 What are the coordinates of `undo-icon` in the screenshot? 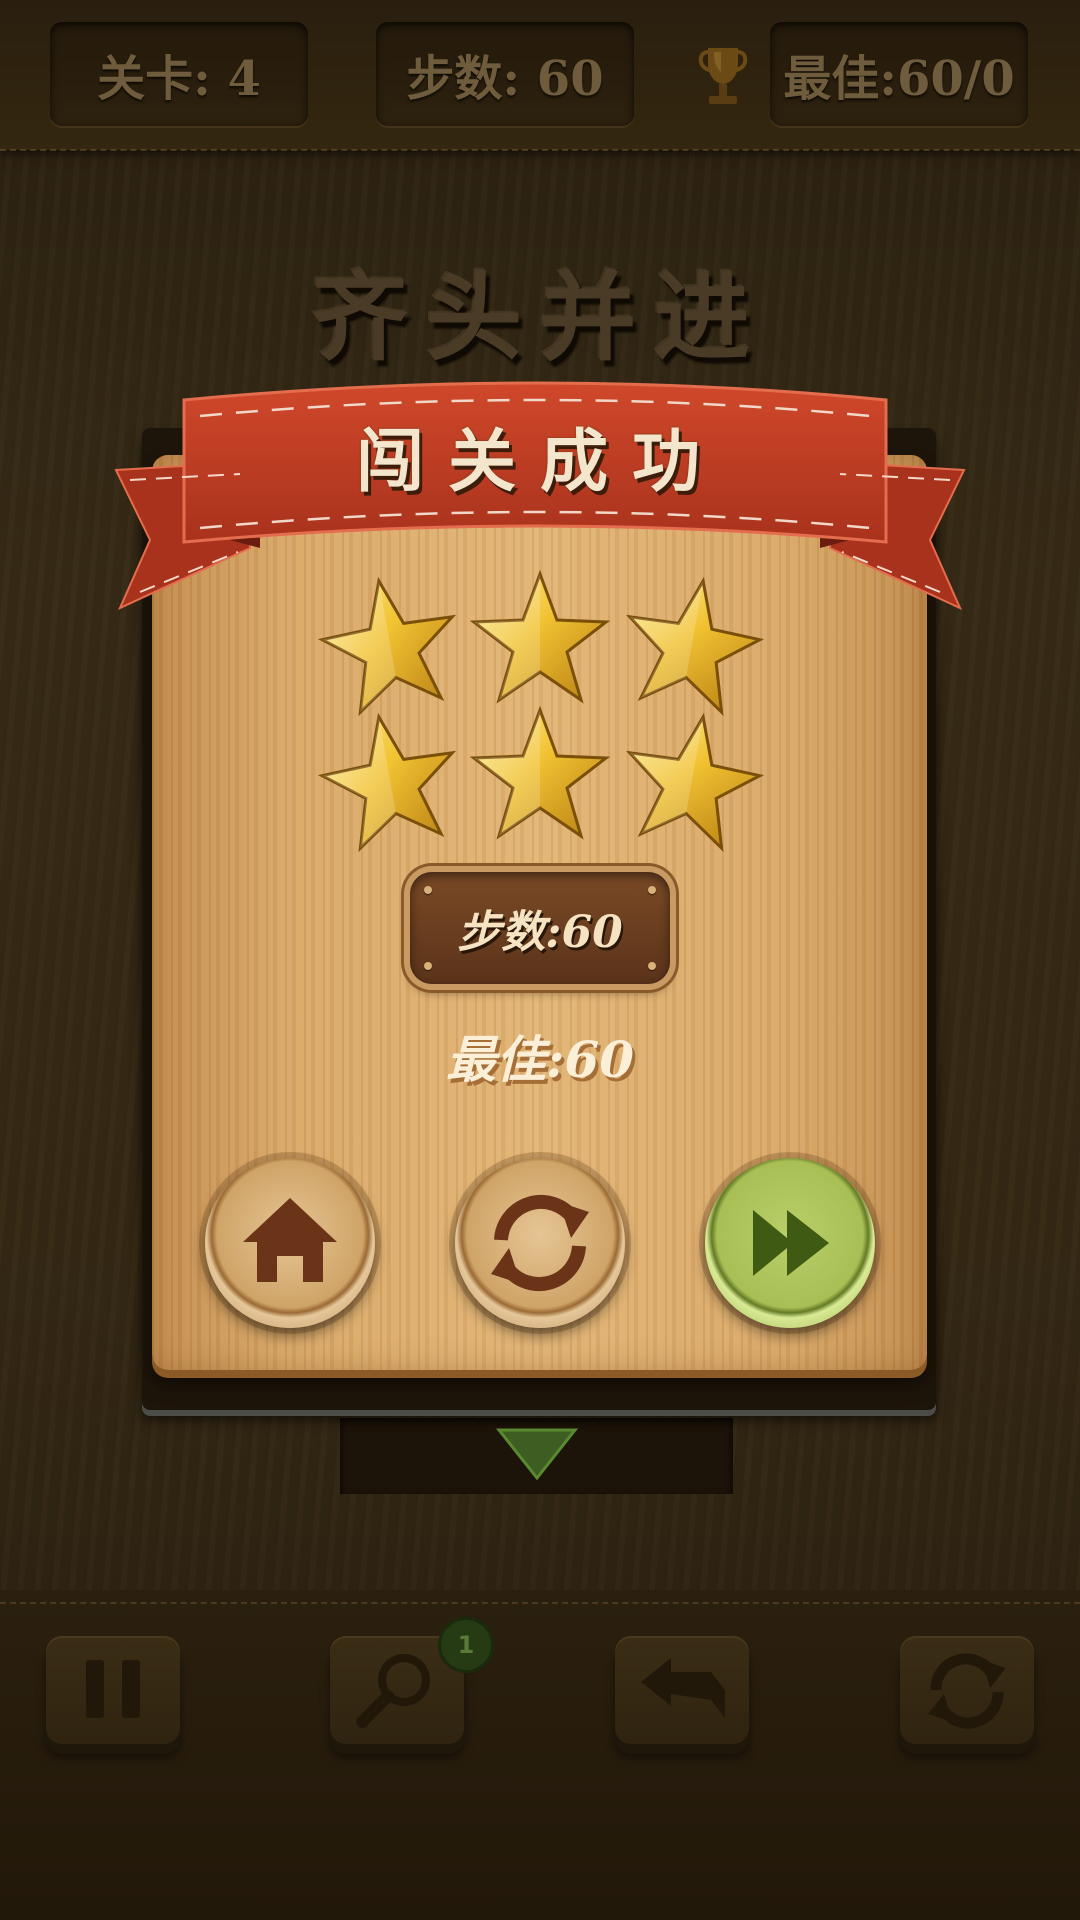 It's located at (683, 1688).